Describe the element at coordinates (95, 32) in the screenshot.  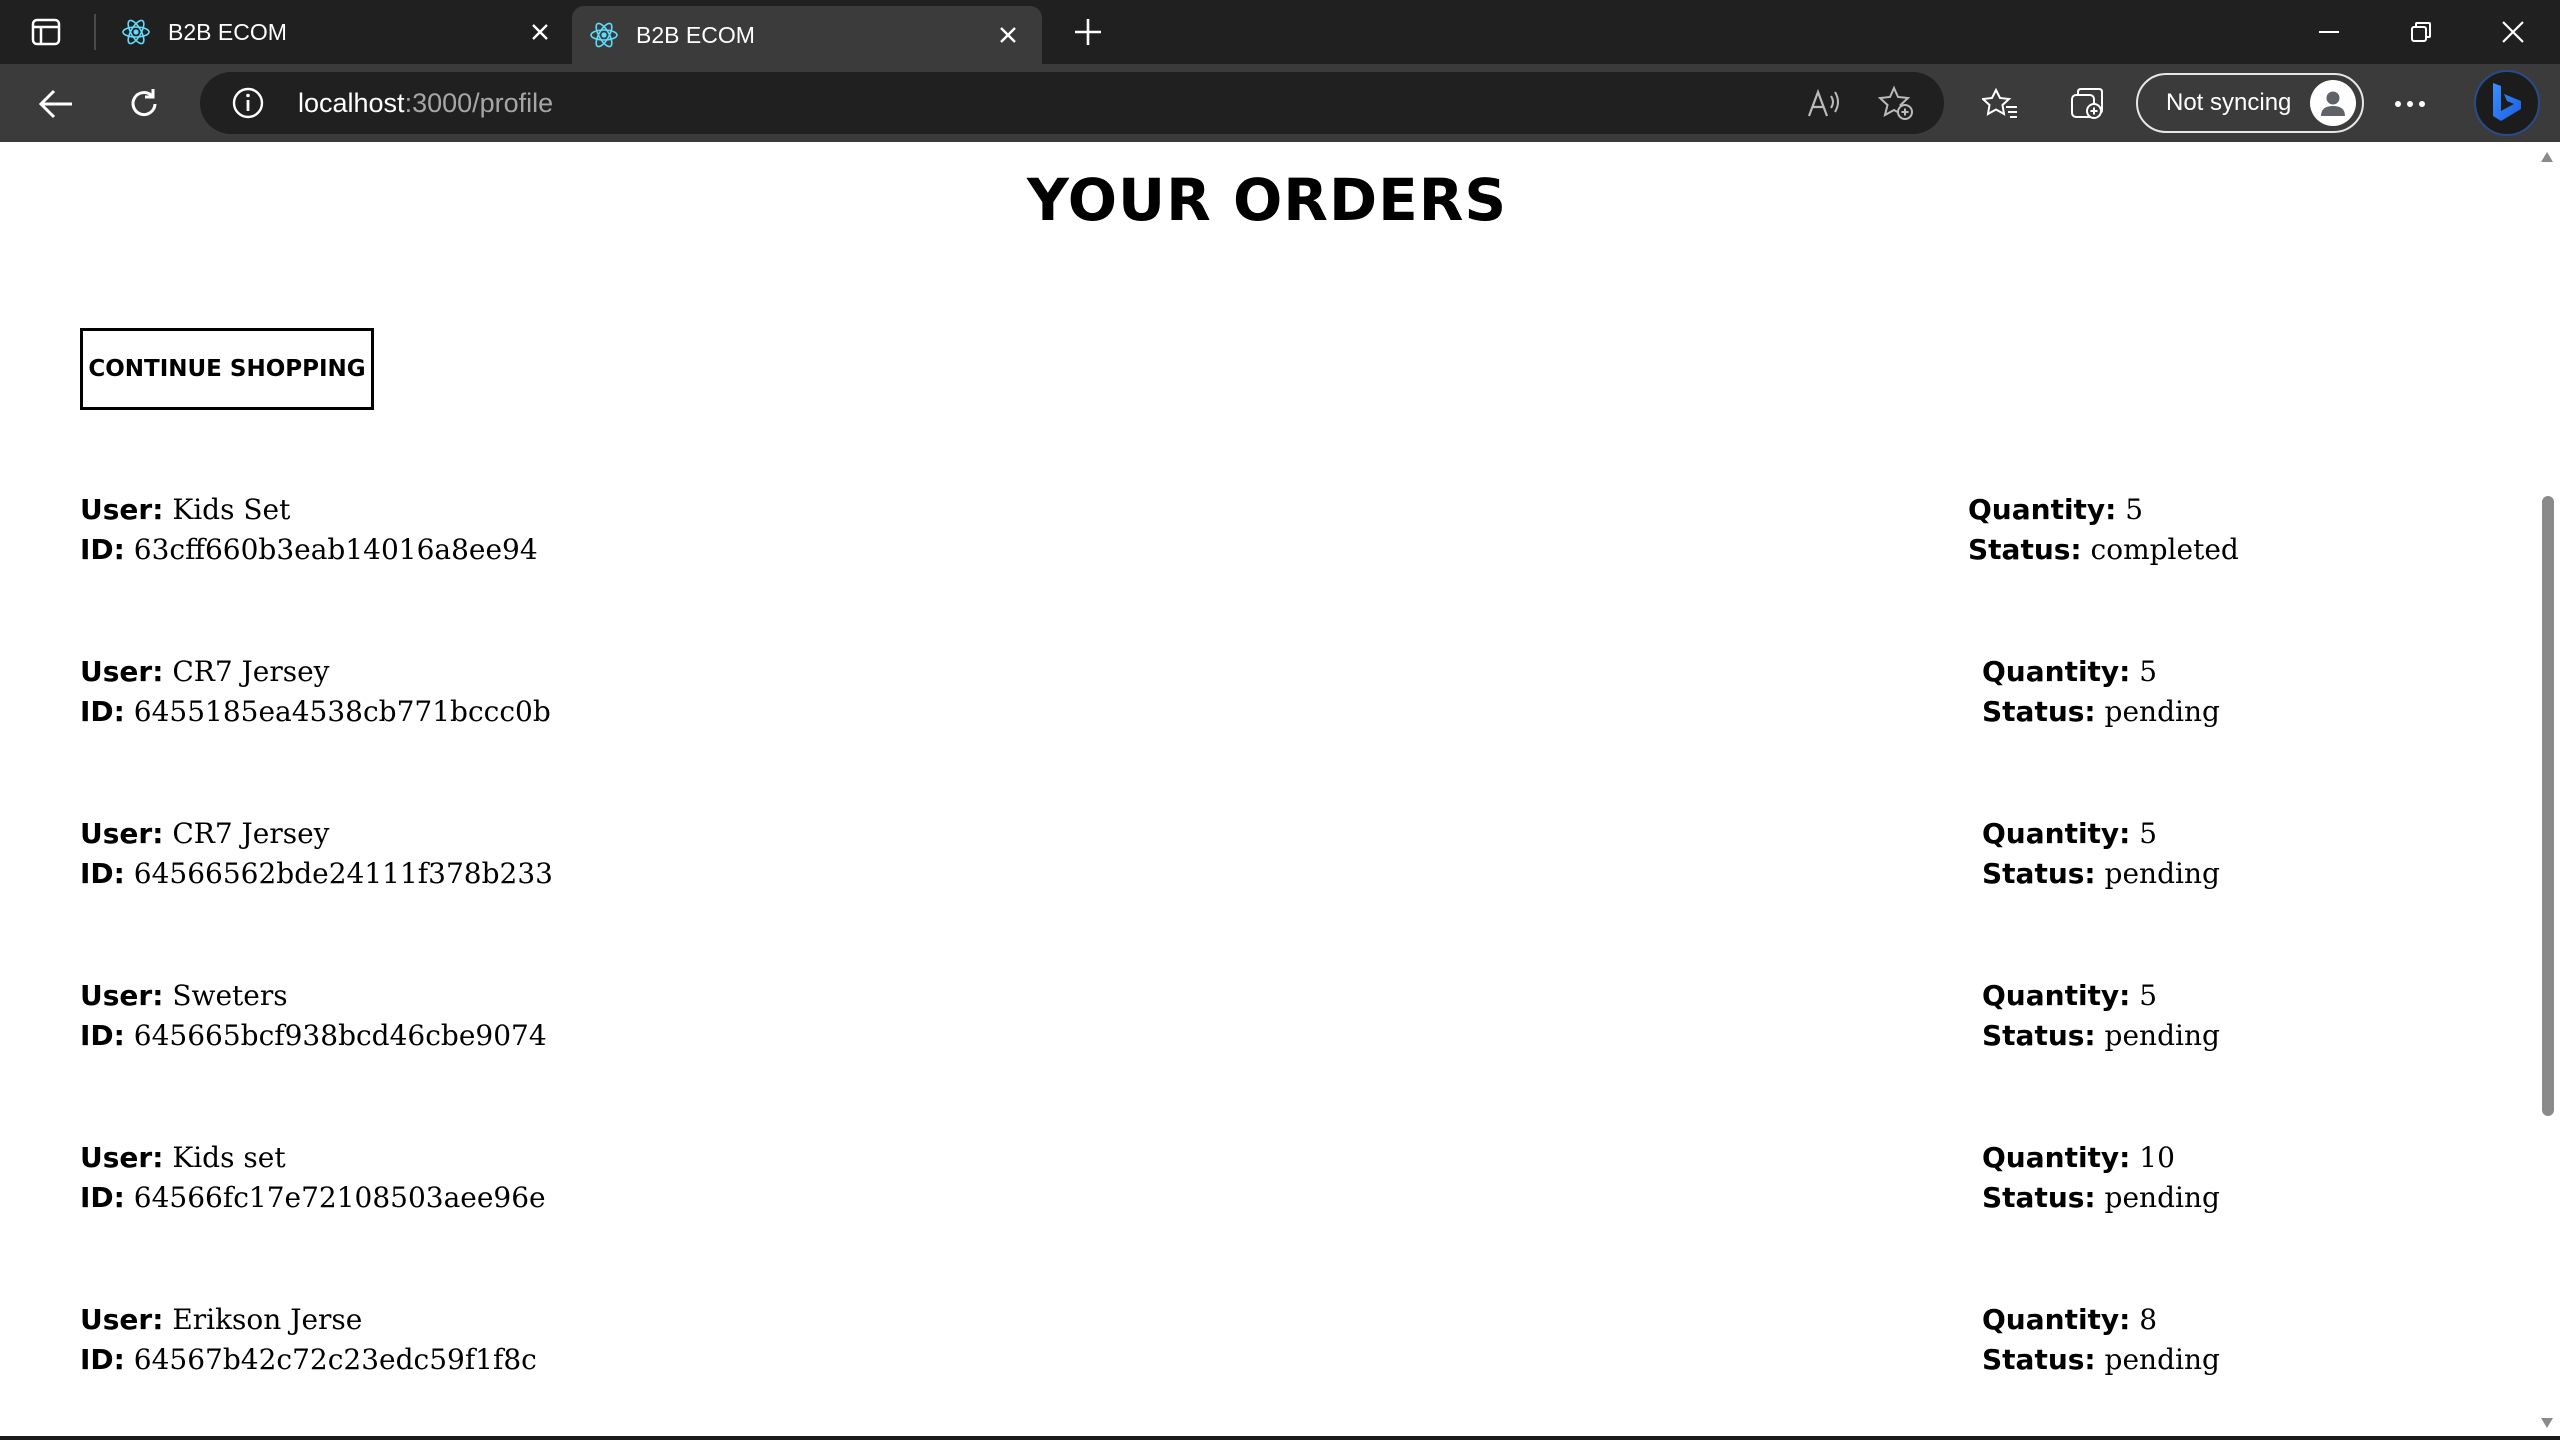
I see `tab-separator` at that location.